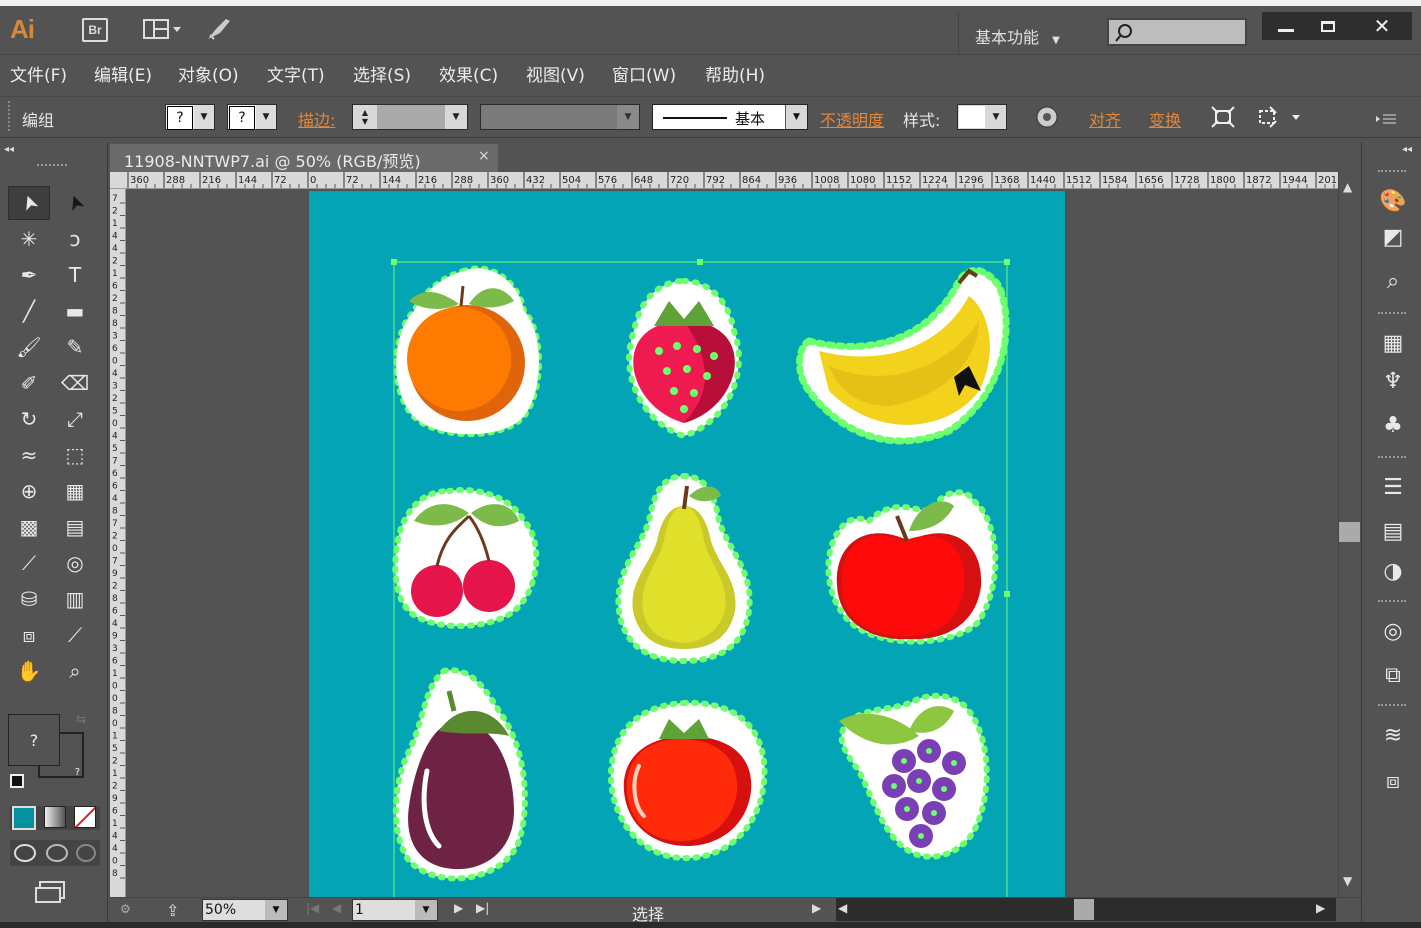 The height and width of the screenshot is (928, 1421). Describe the element at coordinates (95, 30) in the screenshot. I see `bridge-button: Br` at that location.